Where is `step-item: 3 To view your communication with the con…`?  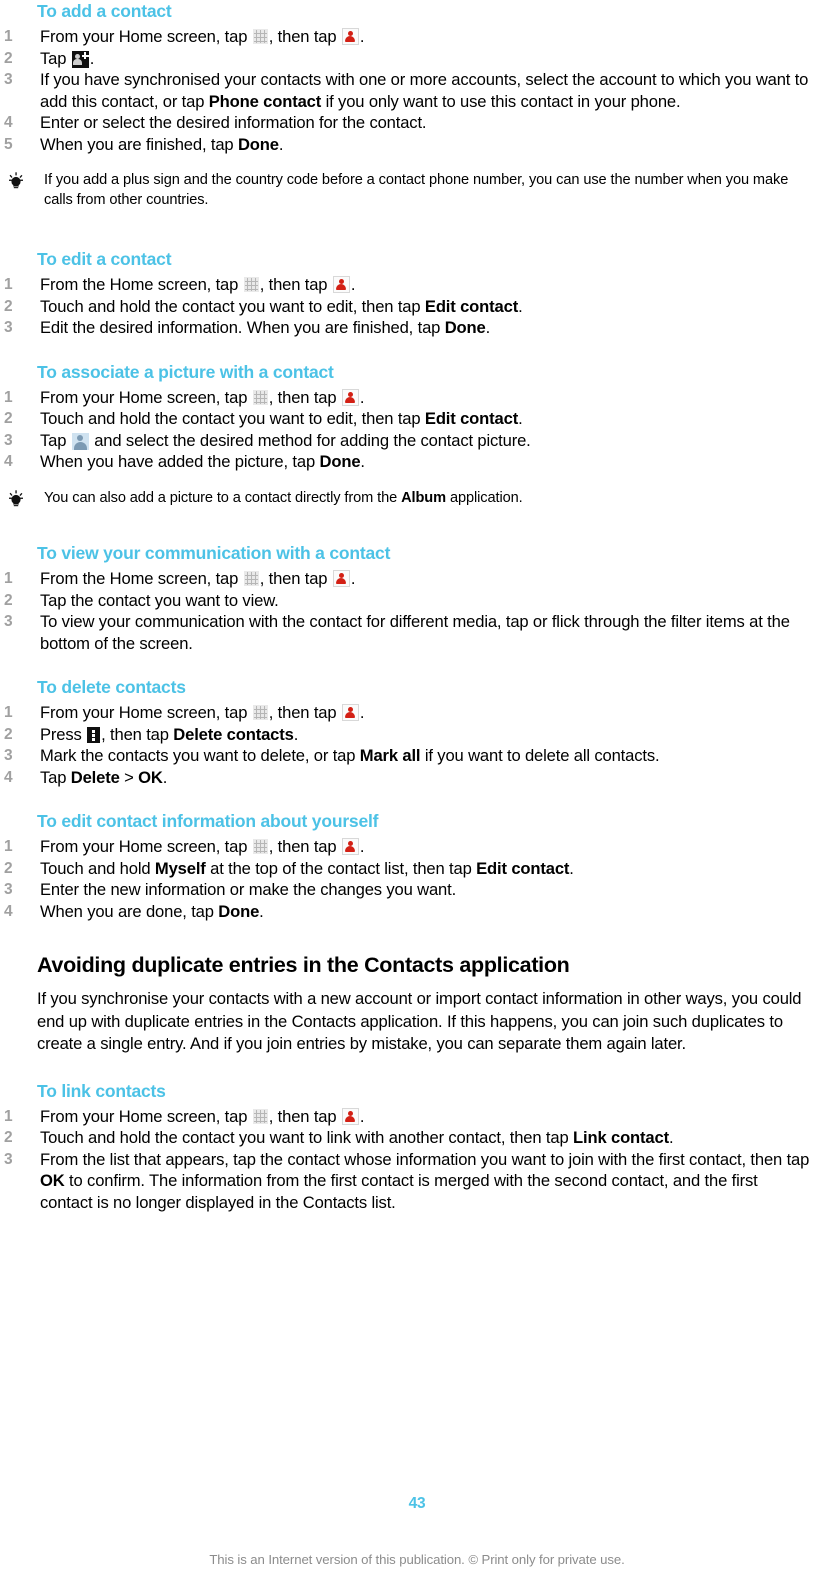 step-item: 3 To view your communication with the con… is located at coordinates (417, 632).